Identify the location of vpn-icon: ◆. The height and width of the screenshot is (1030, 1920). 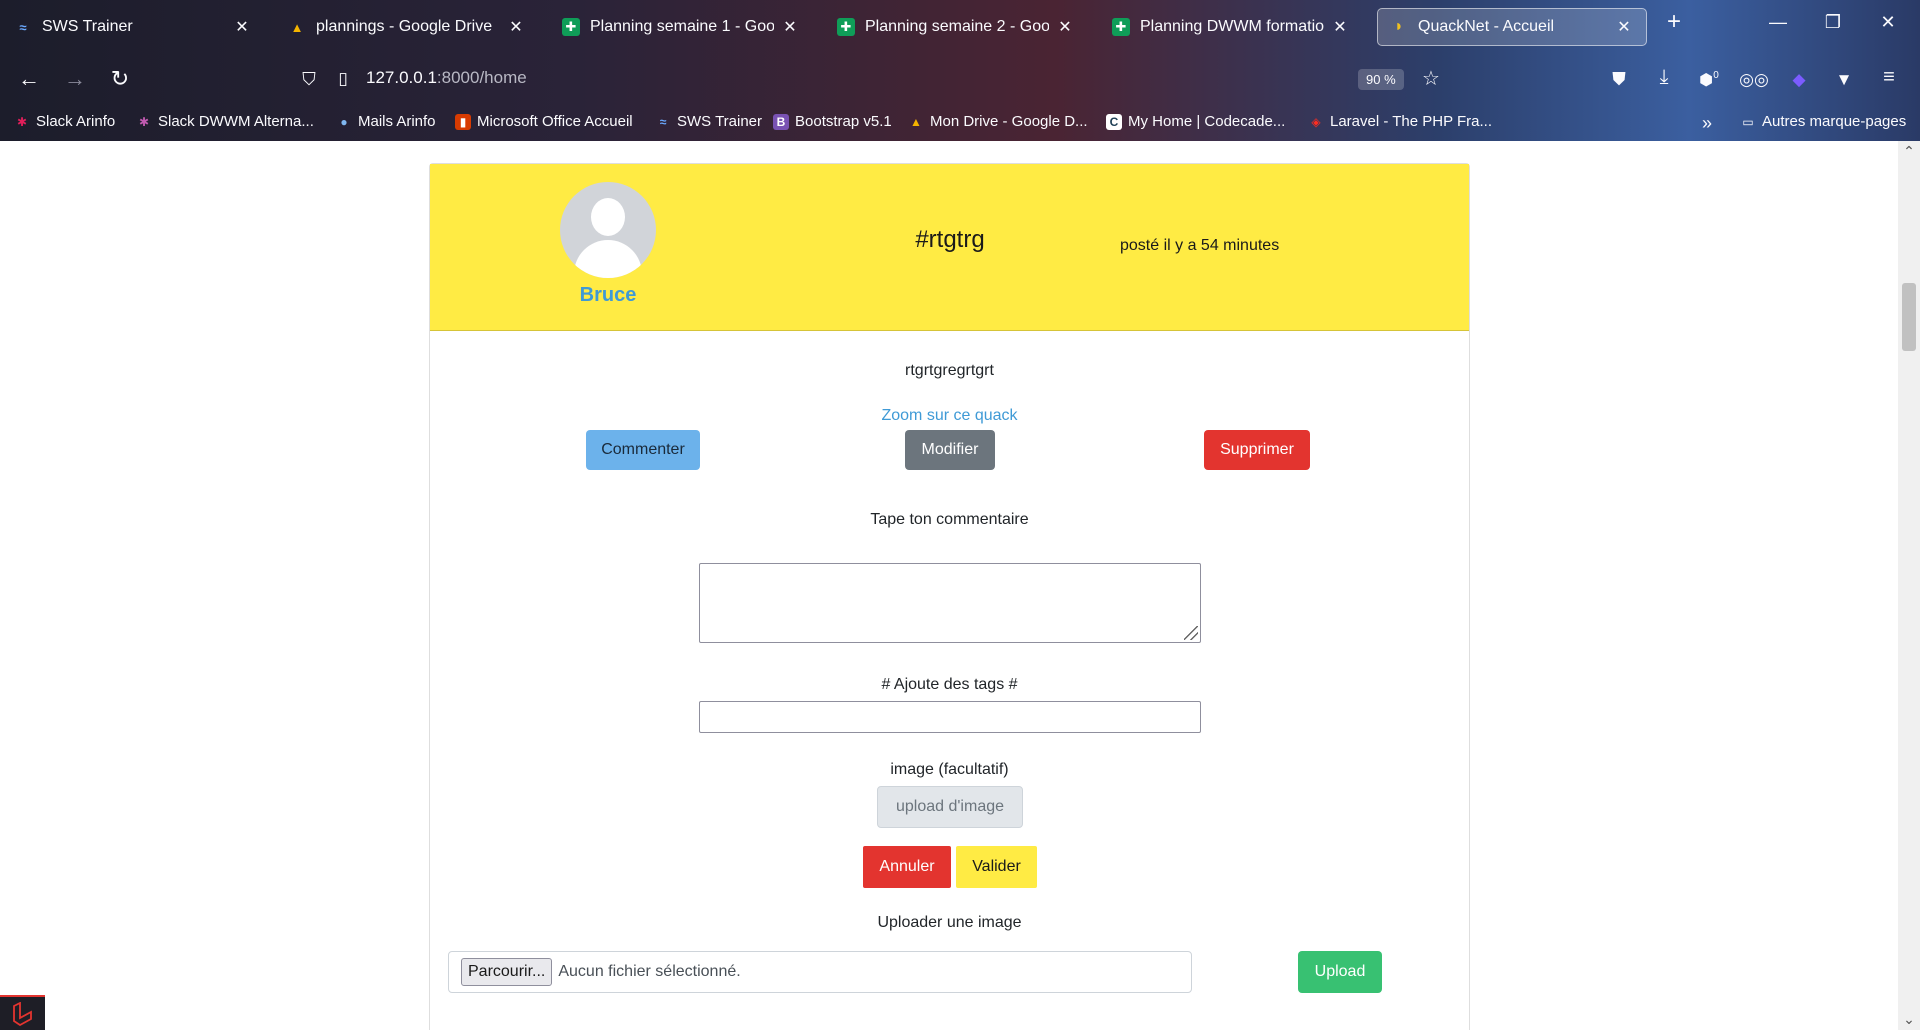
(1799, 80).